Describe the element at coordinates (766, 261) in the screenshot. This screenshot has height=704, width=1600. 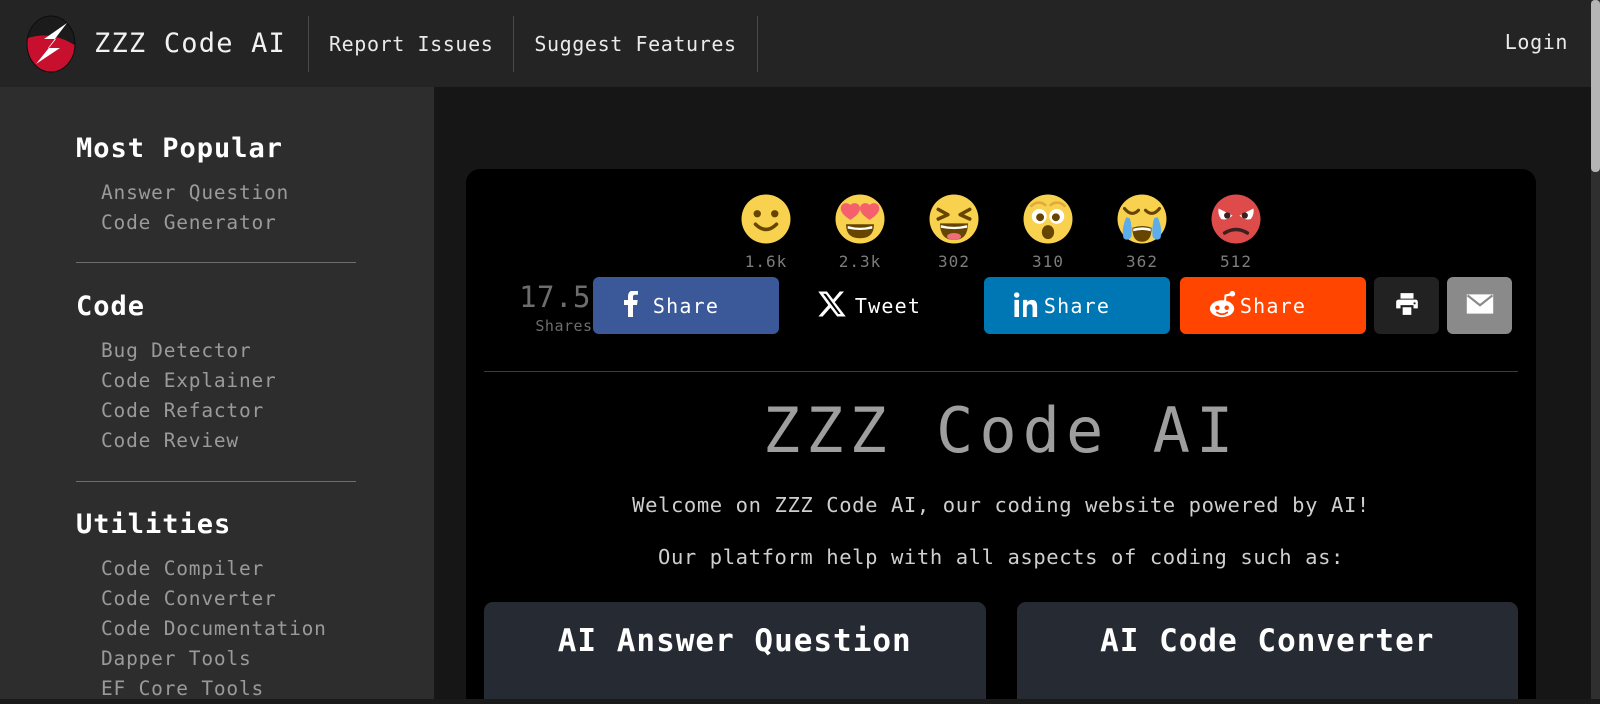
I see `reaction-count: 1.6k` at that location.